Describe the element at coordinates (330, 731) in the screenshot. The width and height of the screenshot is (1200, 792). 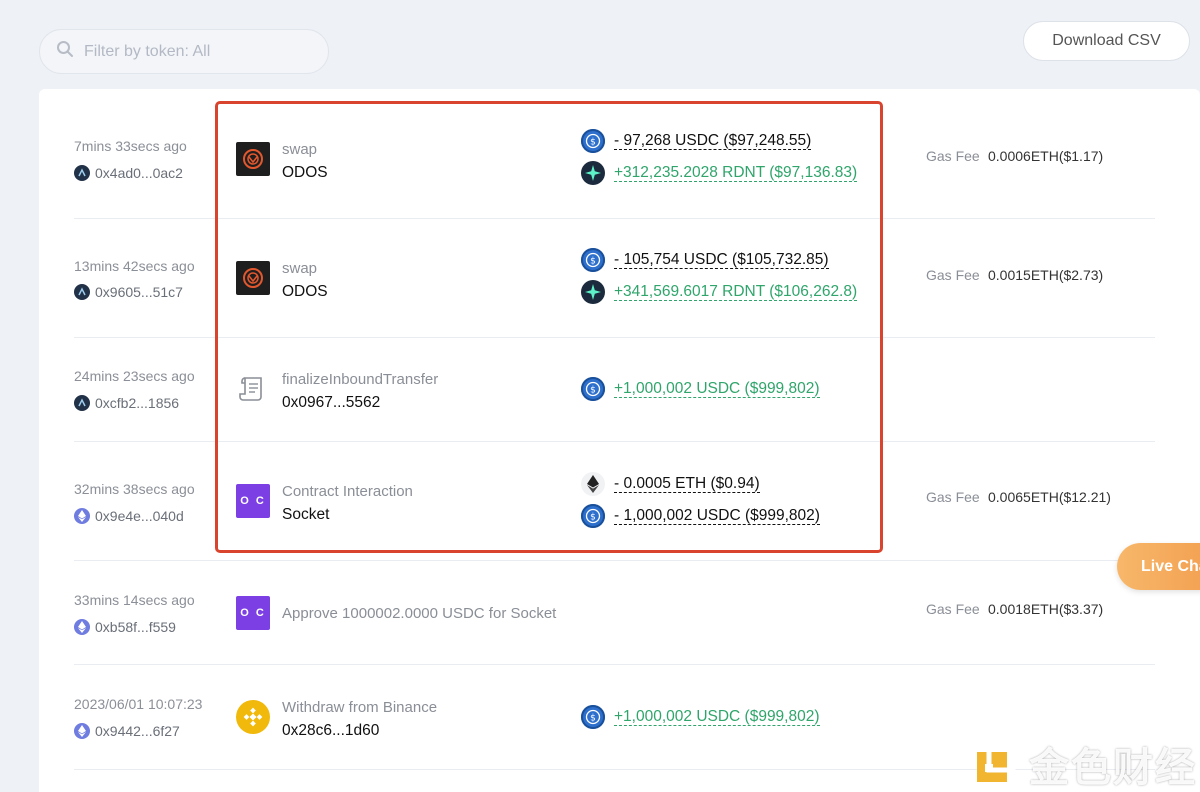
I see `target-label: 0x28c6...1d60` at that location.